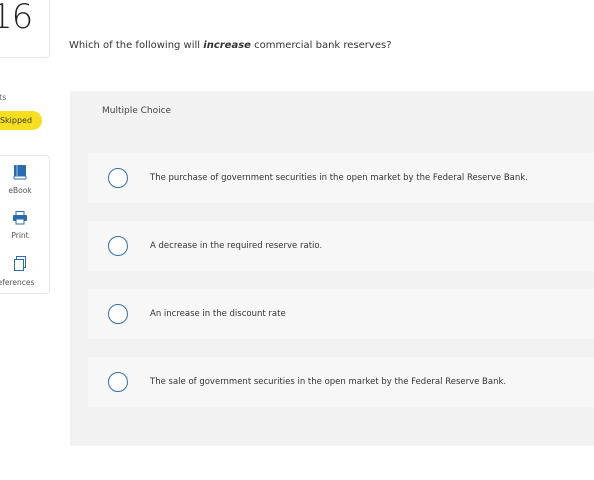  I want to click on question-number-box: 16, so click(25, 29).